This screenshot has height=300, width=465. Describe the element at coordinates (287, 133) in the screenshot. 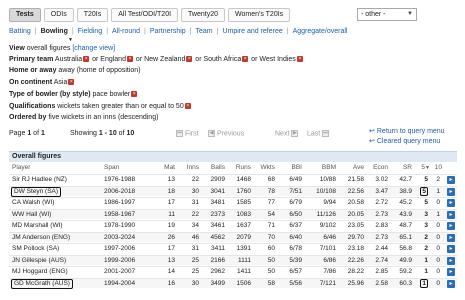

I see `next-page-button: Next ▶` at that location.